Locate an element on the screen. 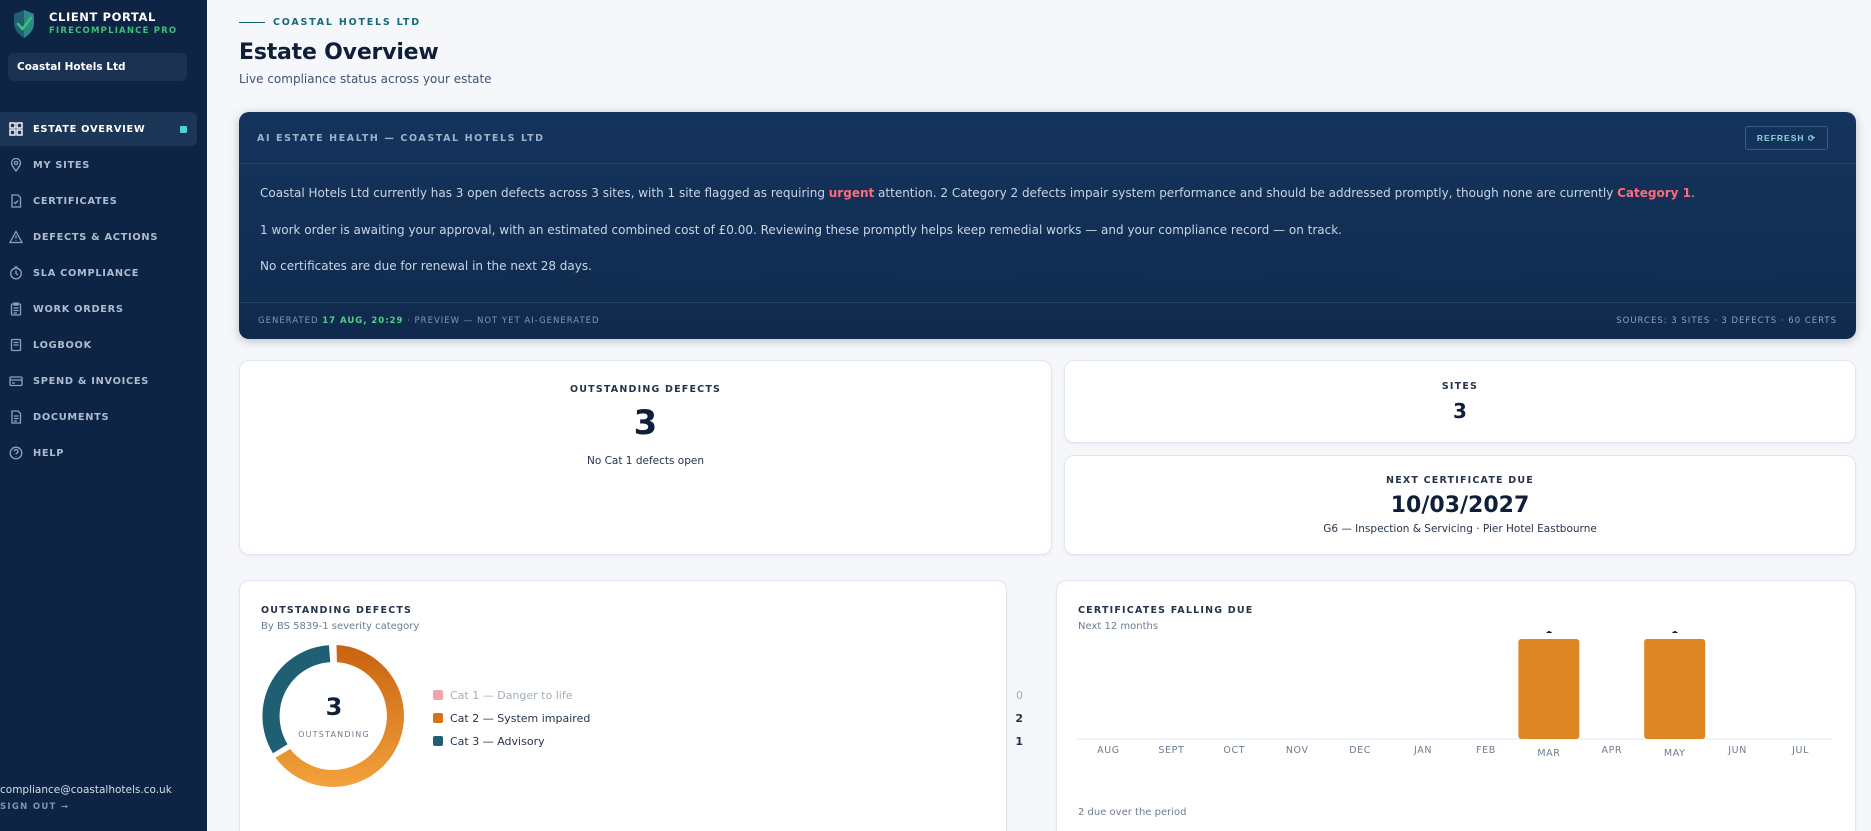  clock-icon is located at coordinates (16, 273).